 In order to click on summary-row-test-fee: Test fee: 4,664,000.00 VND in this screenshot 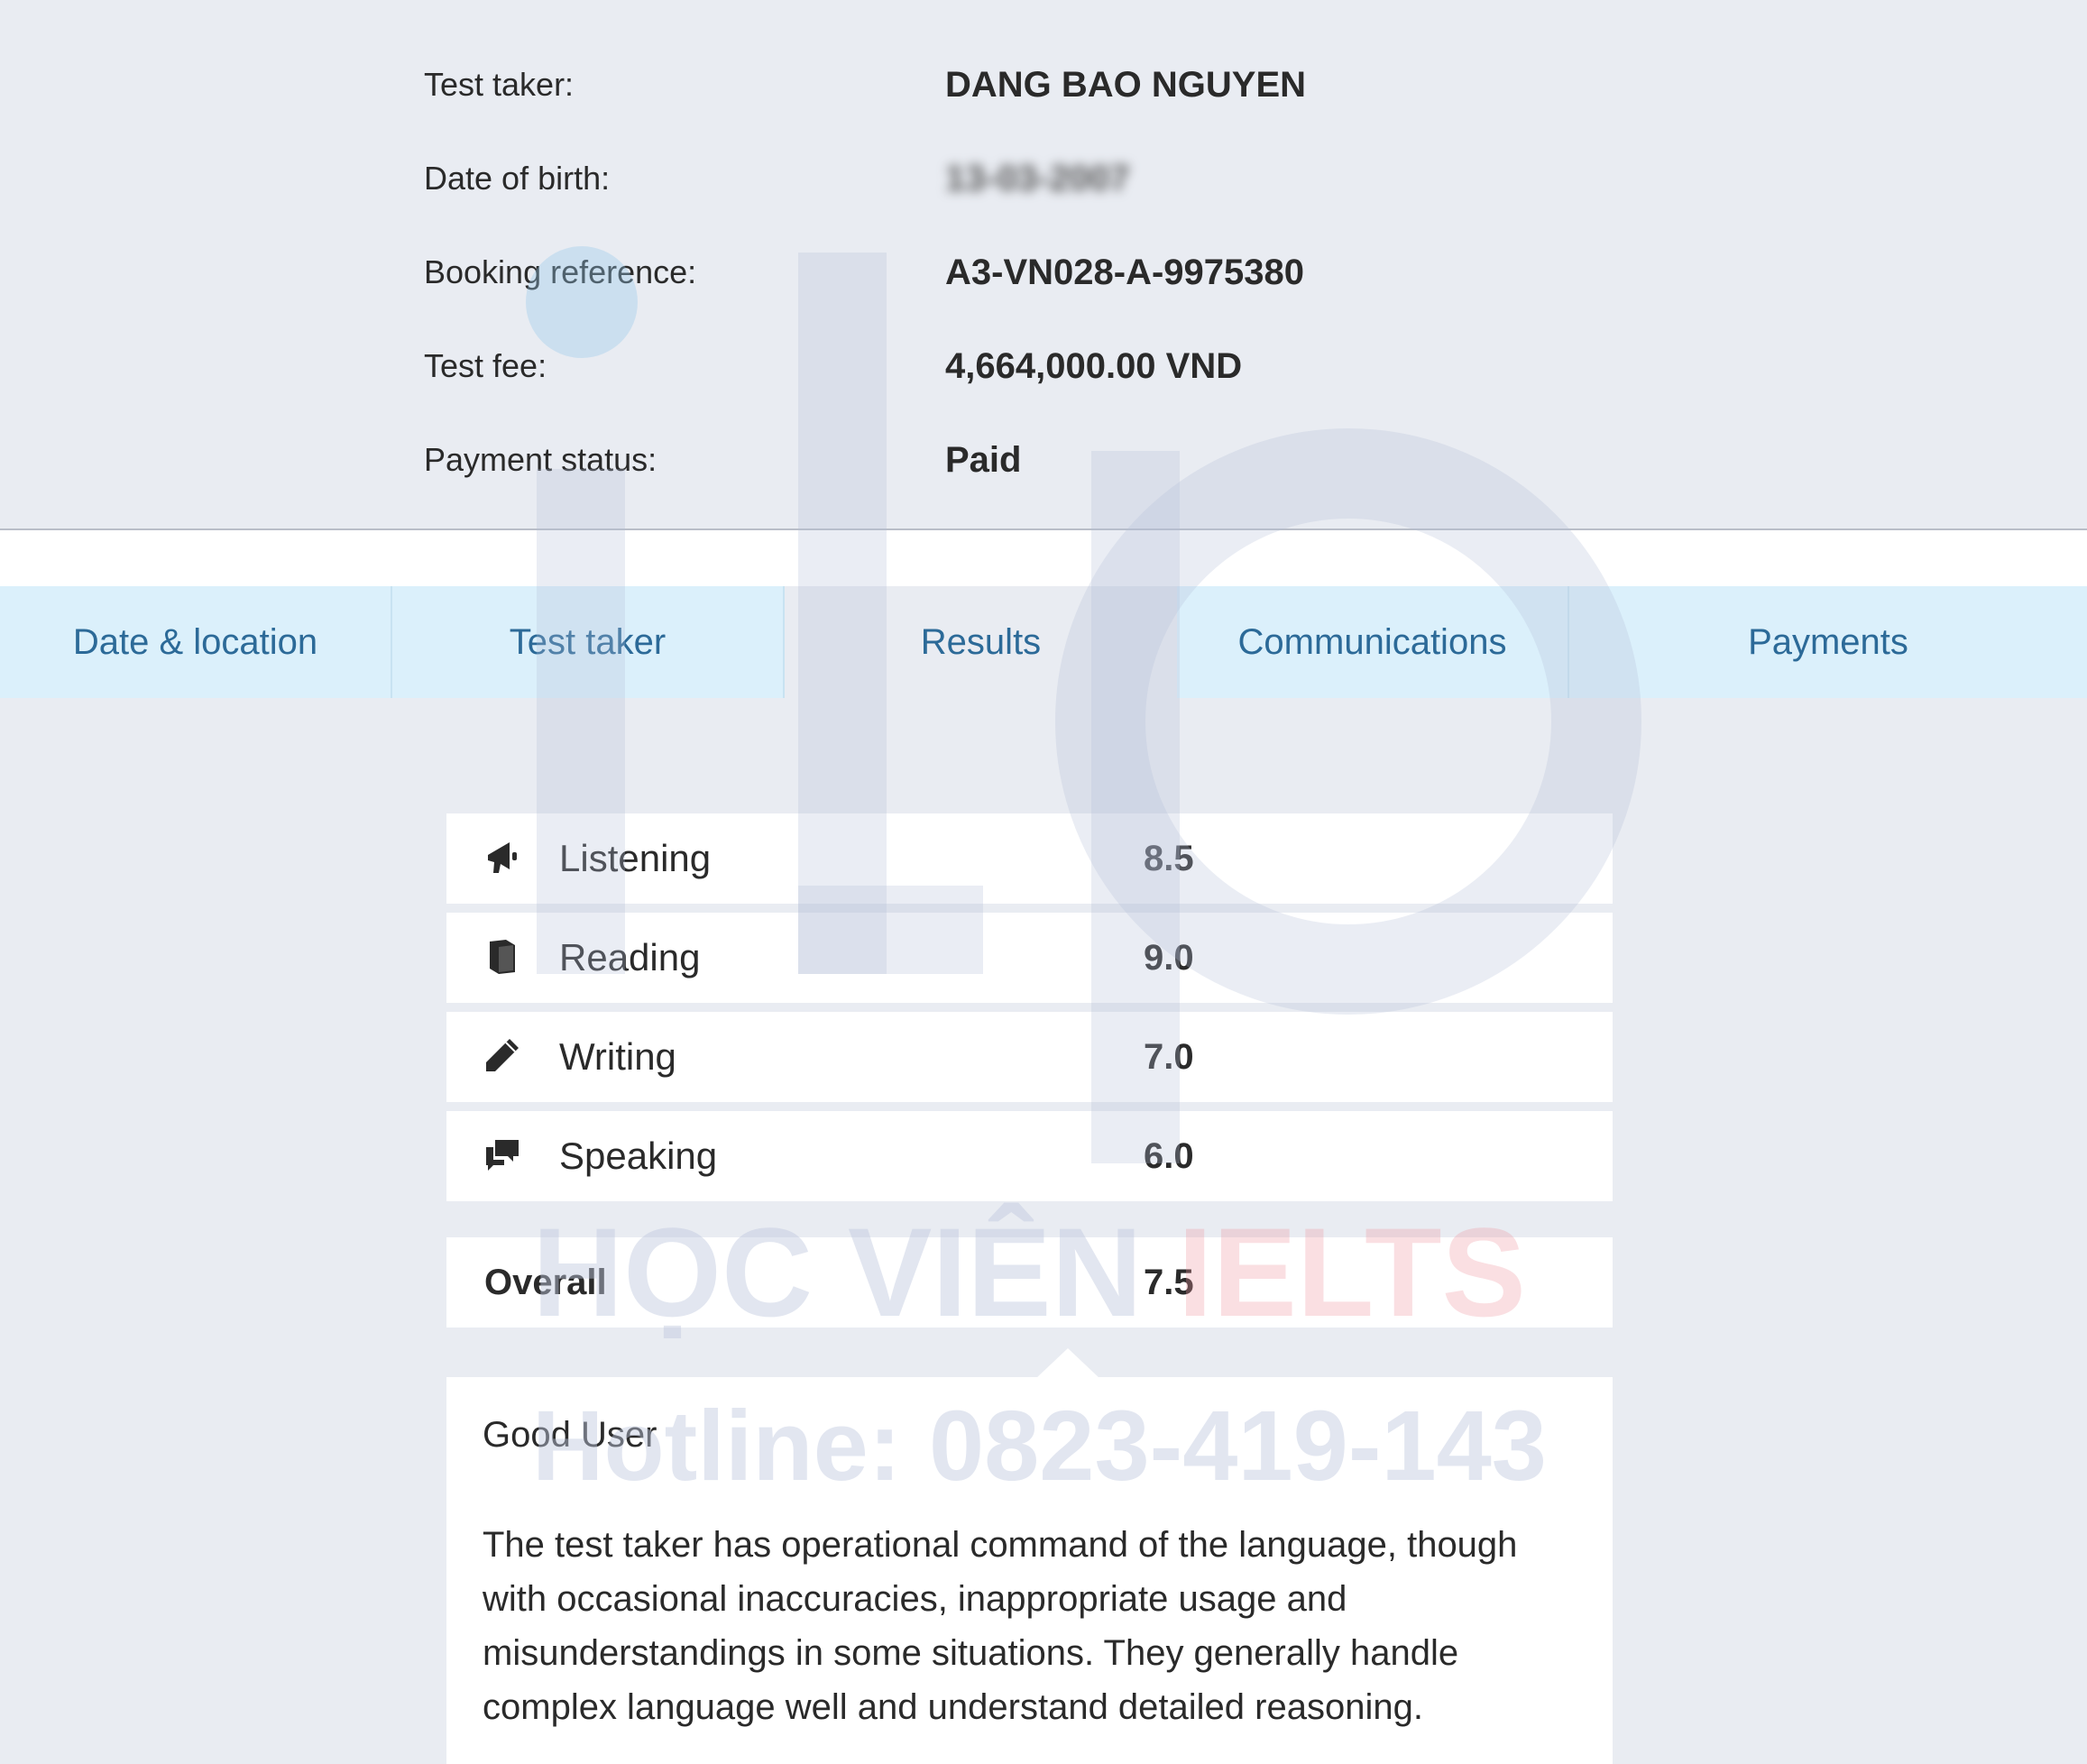, I will do `click(1043, 366)`.